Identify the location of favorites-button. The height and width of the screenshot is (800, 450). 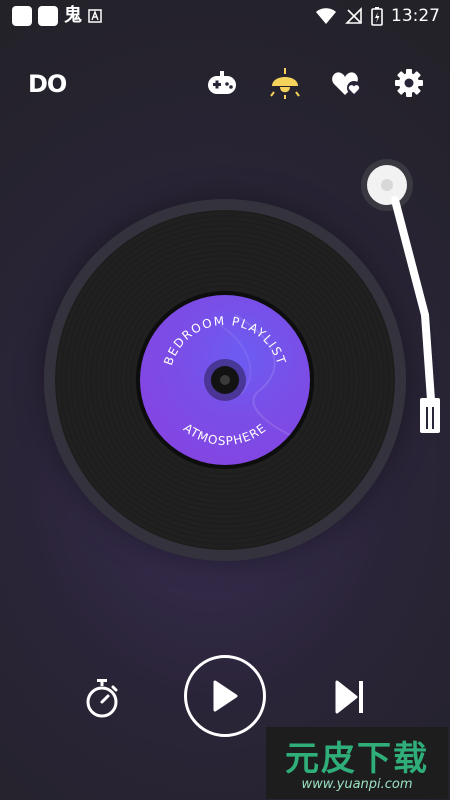
(347, 83).